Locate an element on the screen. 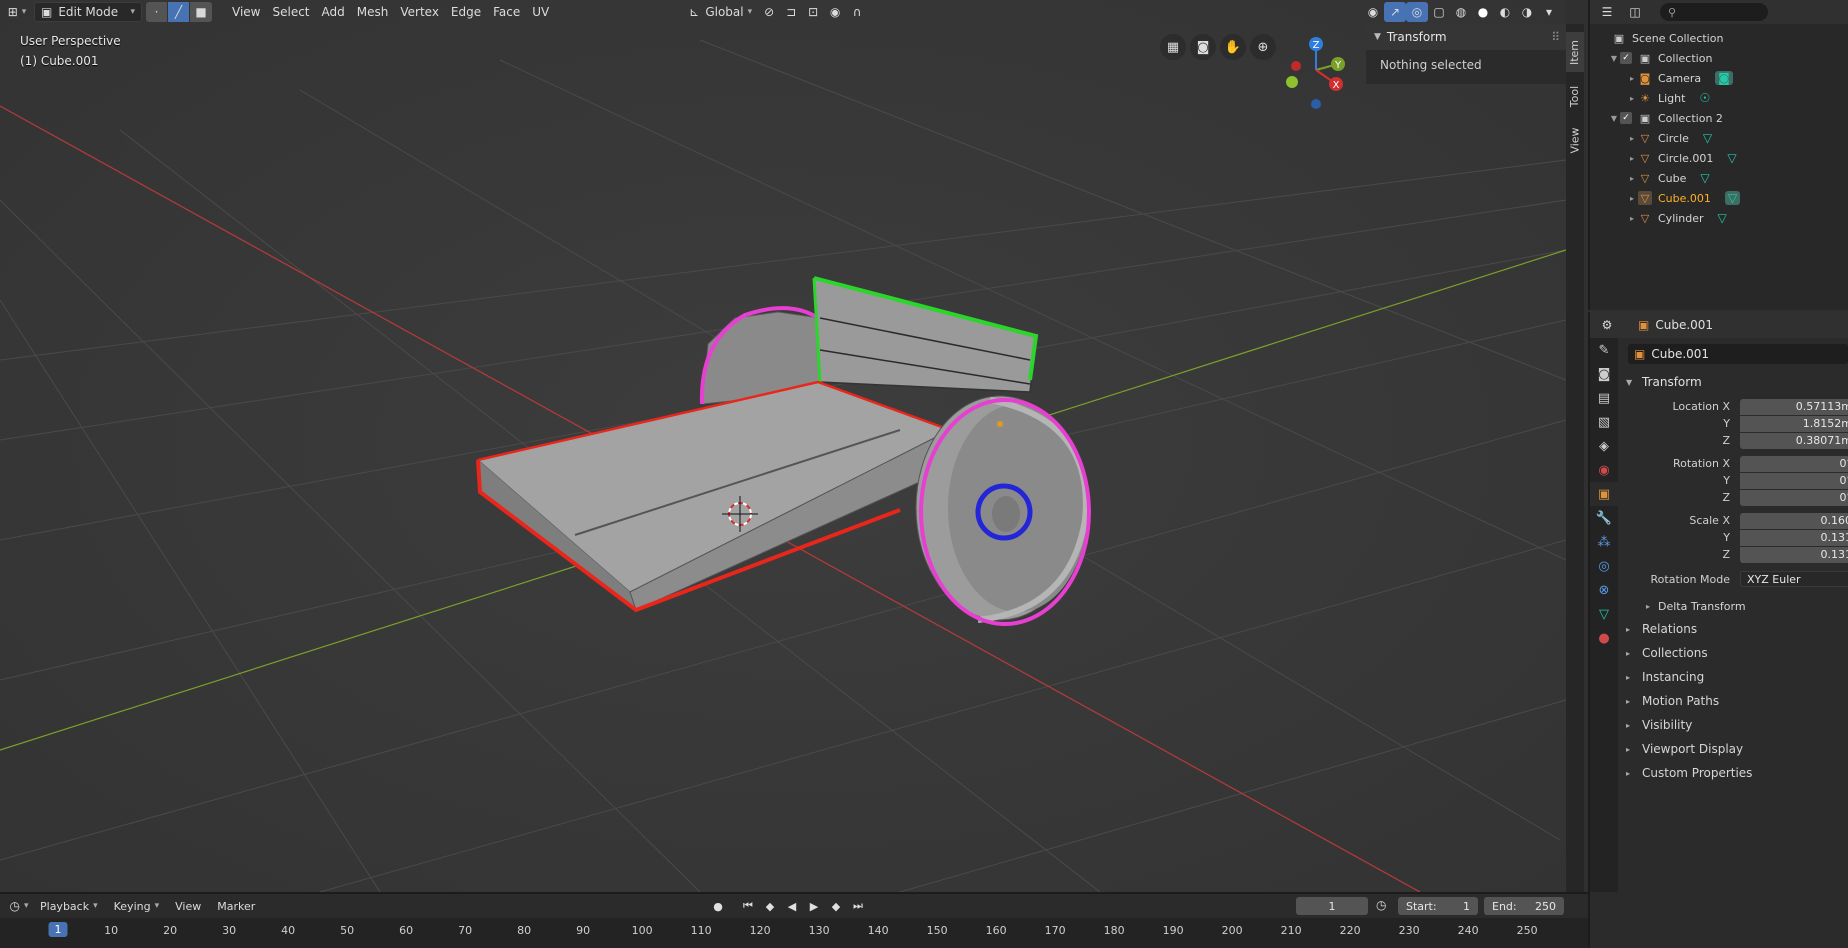 The height and width of the screenshot is (948, 1848). tab-render-icon: ◙ is located at coordinates (1604, 374).